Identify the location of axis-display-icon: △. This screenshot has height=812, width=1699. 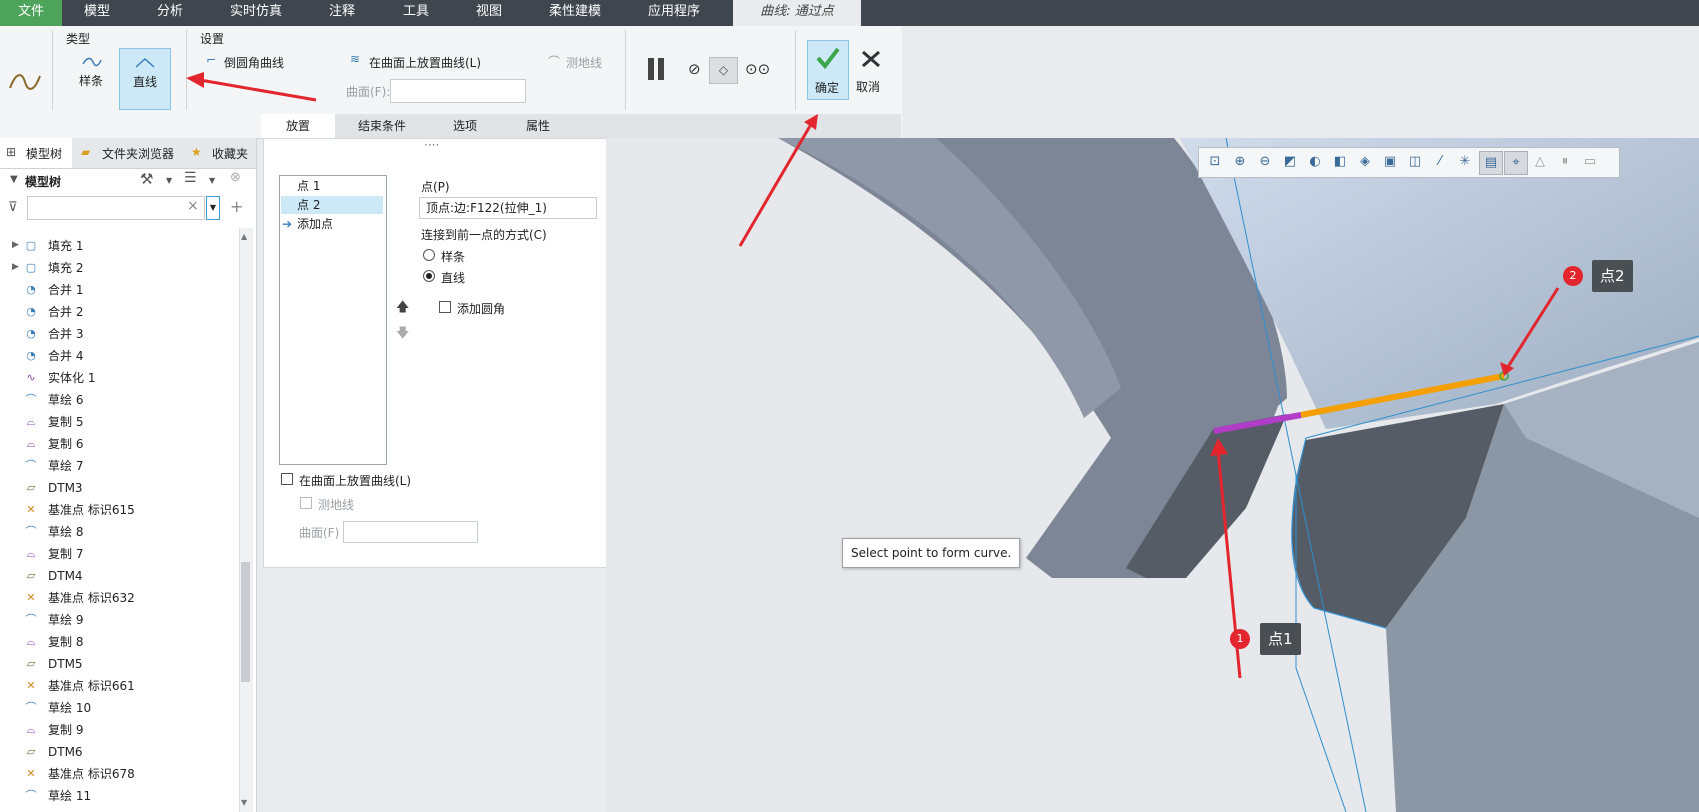
(1540, 162).